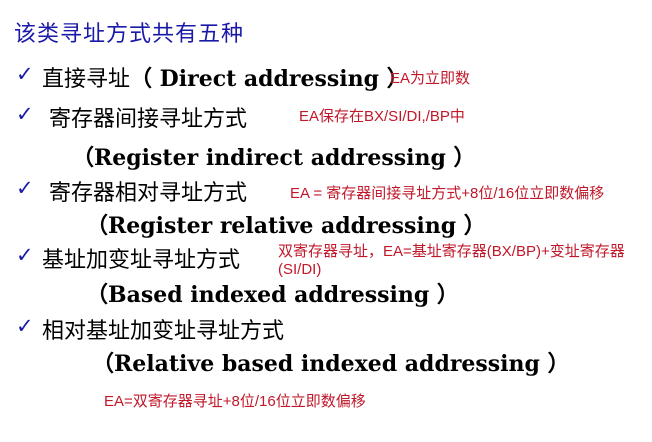  Describe the element at coordinates (272, 295) in the screenshot. I see `item-4-en: （Based indexed addressing ）` at that location.